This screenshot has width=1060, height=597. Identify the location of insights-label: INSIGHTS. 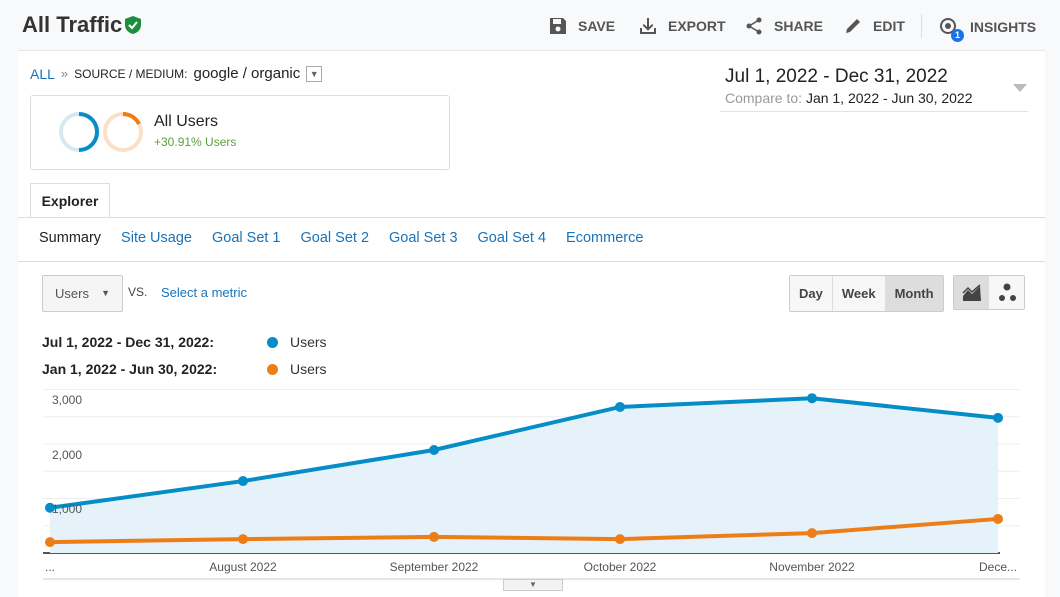
(1003, 27).